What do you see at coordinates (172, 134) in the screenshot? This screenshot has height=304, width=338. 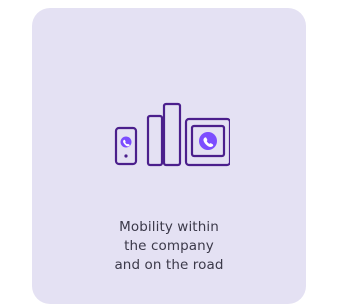 I see `devices-call-icon` at bounding box center [172, 134].